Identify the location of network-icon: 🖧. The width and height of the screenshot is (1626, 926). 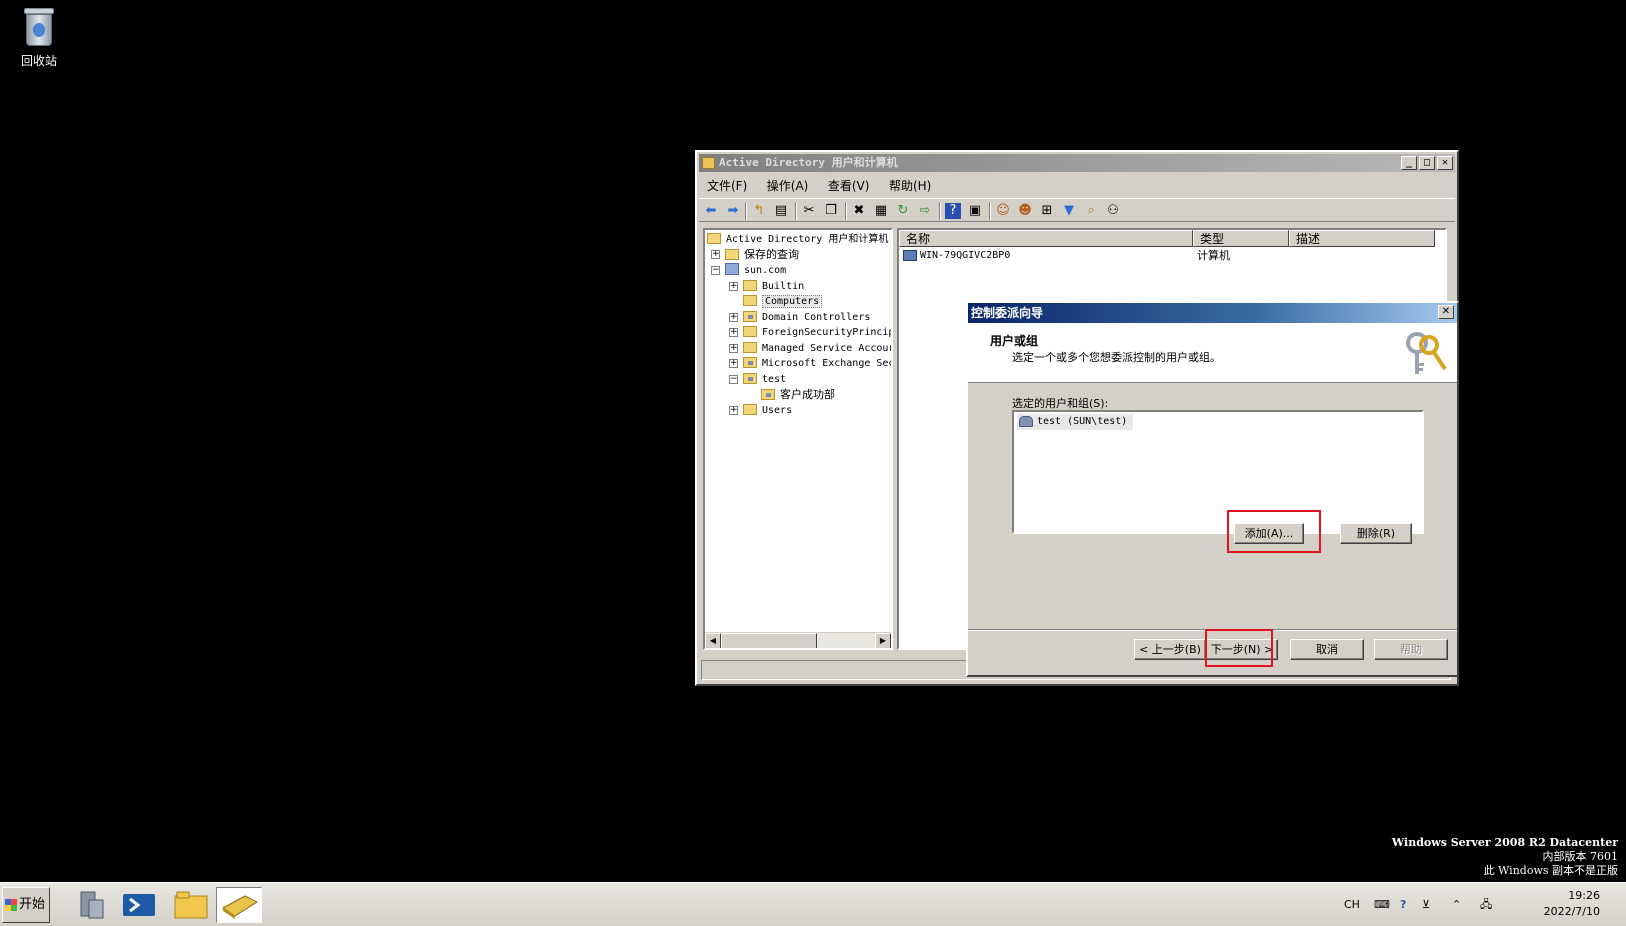
(1486, 905).